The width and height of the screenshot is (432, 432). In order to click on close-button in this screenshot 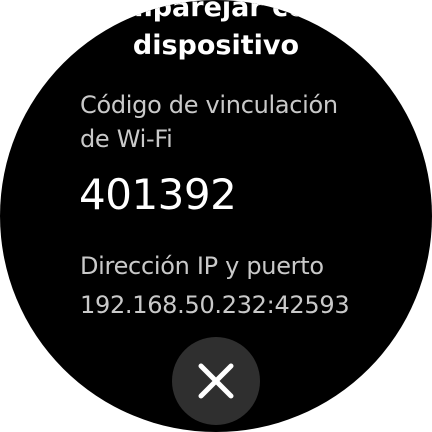, I will do `click(216, 381)`.